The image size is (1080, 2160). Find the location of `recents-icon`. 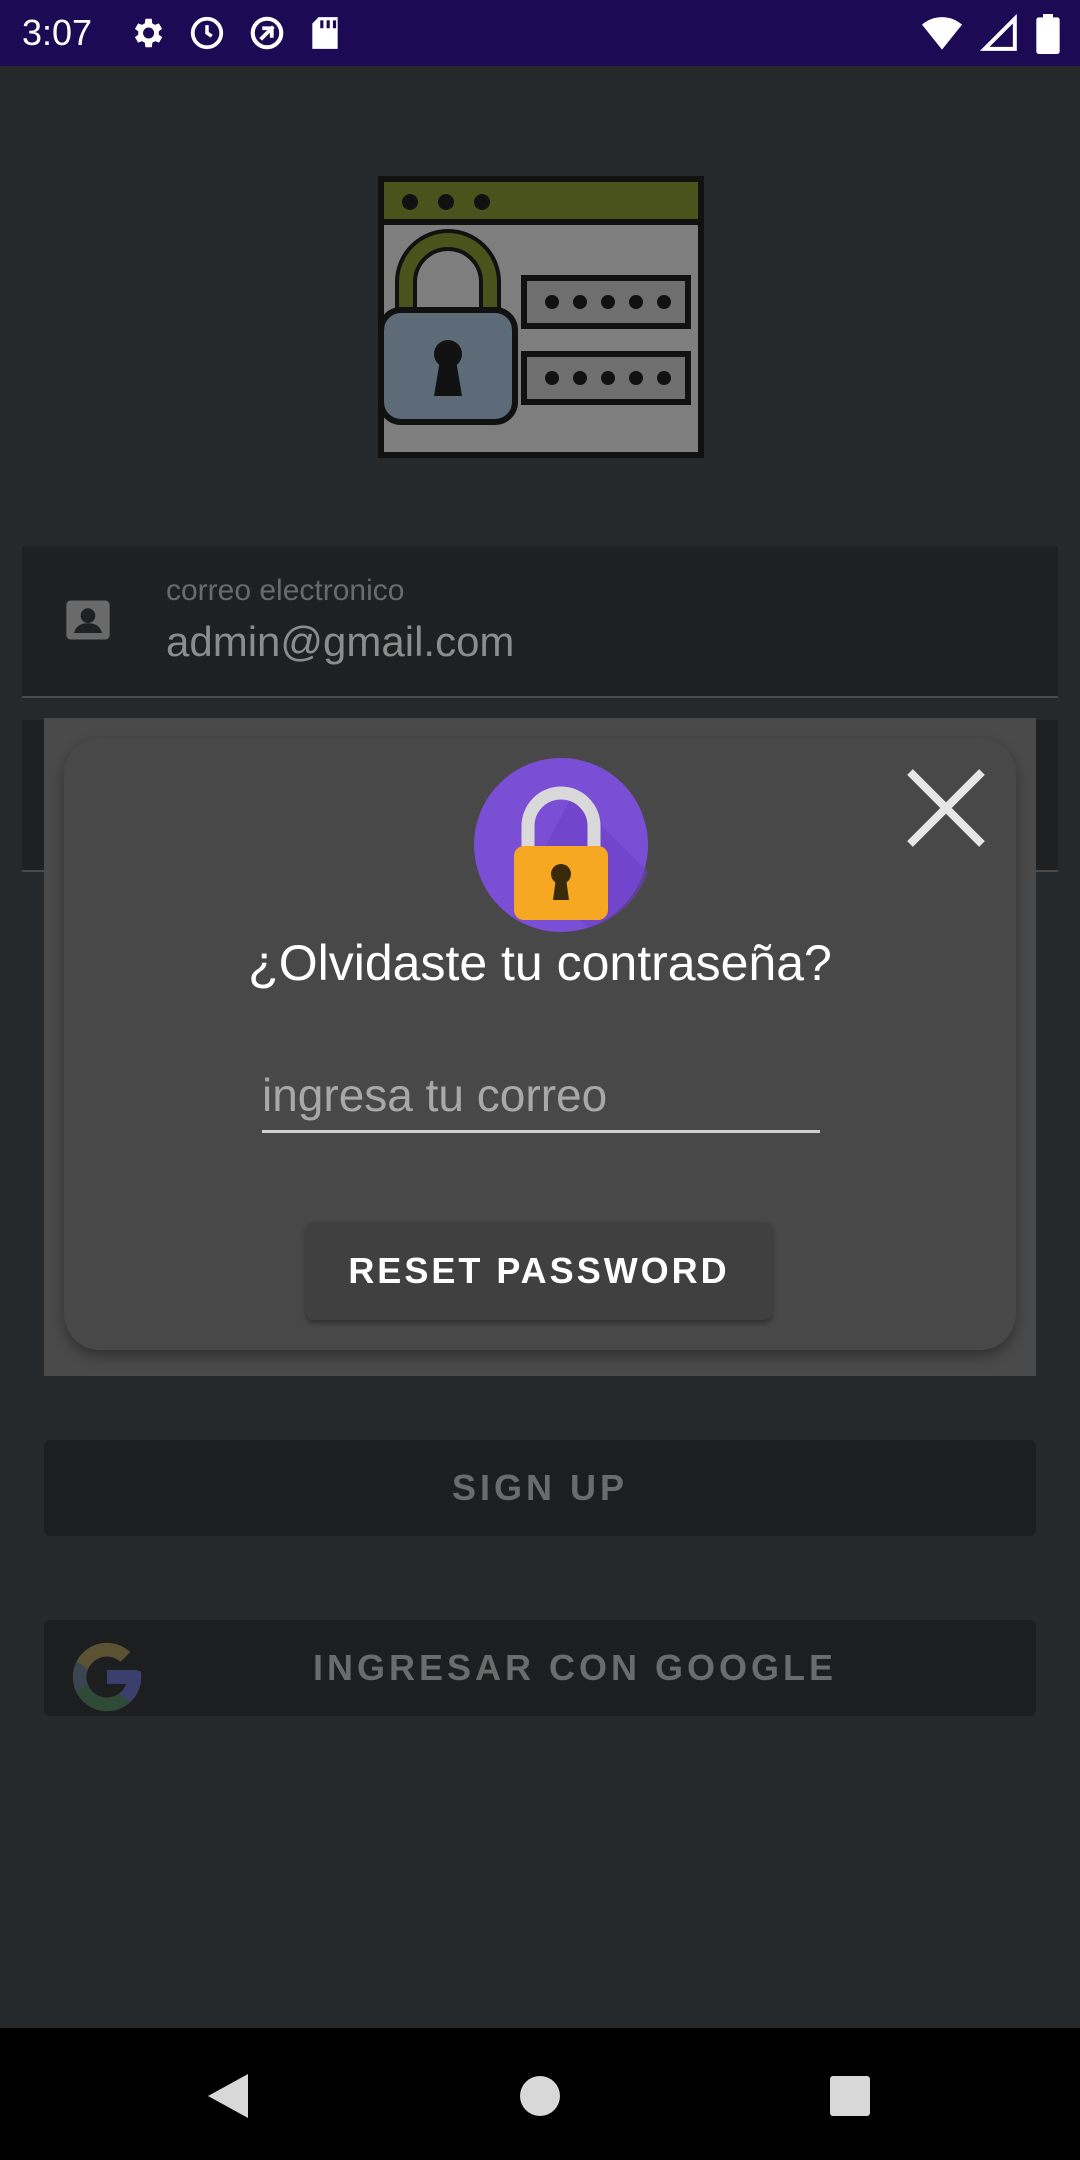

recents-icon is located at coordinates (850, 2096).